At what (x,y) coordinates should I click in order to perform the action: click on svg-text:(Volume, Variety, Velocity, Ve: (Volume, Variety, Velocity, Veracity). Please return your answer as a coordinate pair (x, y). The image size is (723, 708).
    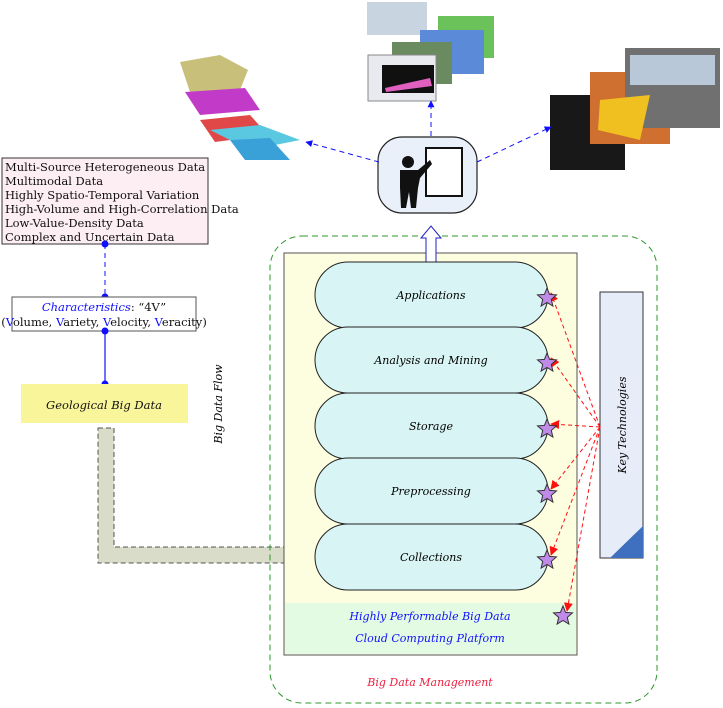
    Looking at the image, I should click on (104, 322).